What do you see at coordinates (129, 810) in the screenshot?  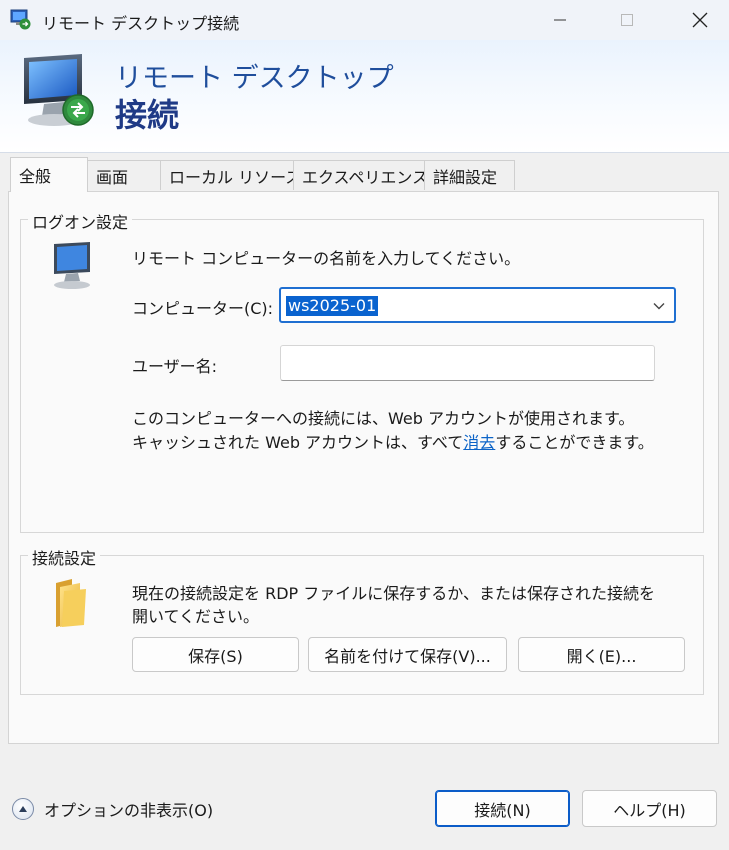 I see `hide-options-label: オプションの非表示(O)` at bounding box center [129, 810].